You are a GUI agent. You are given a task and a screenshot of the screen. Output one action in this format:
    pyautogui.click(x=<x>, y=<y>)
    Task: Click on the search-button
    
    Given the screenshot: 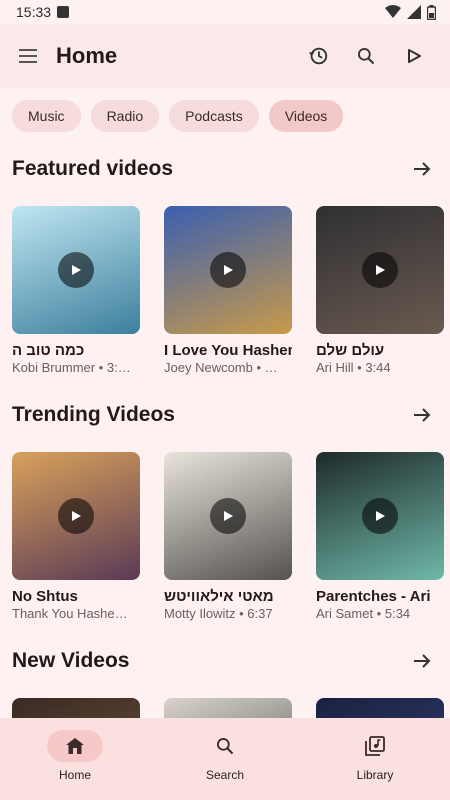 What is the action you would take?
    pyautogui.click(x=366, y=56)
    